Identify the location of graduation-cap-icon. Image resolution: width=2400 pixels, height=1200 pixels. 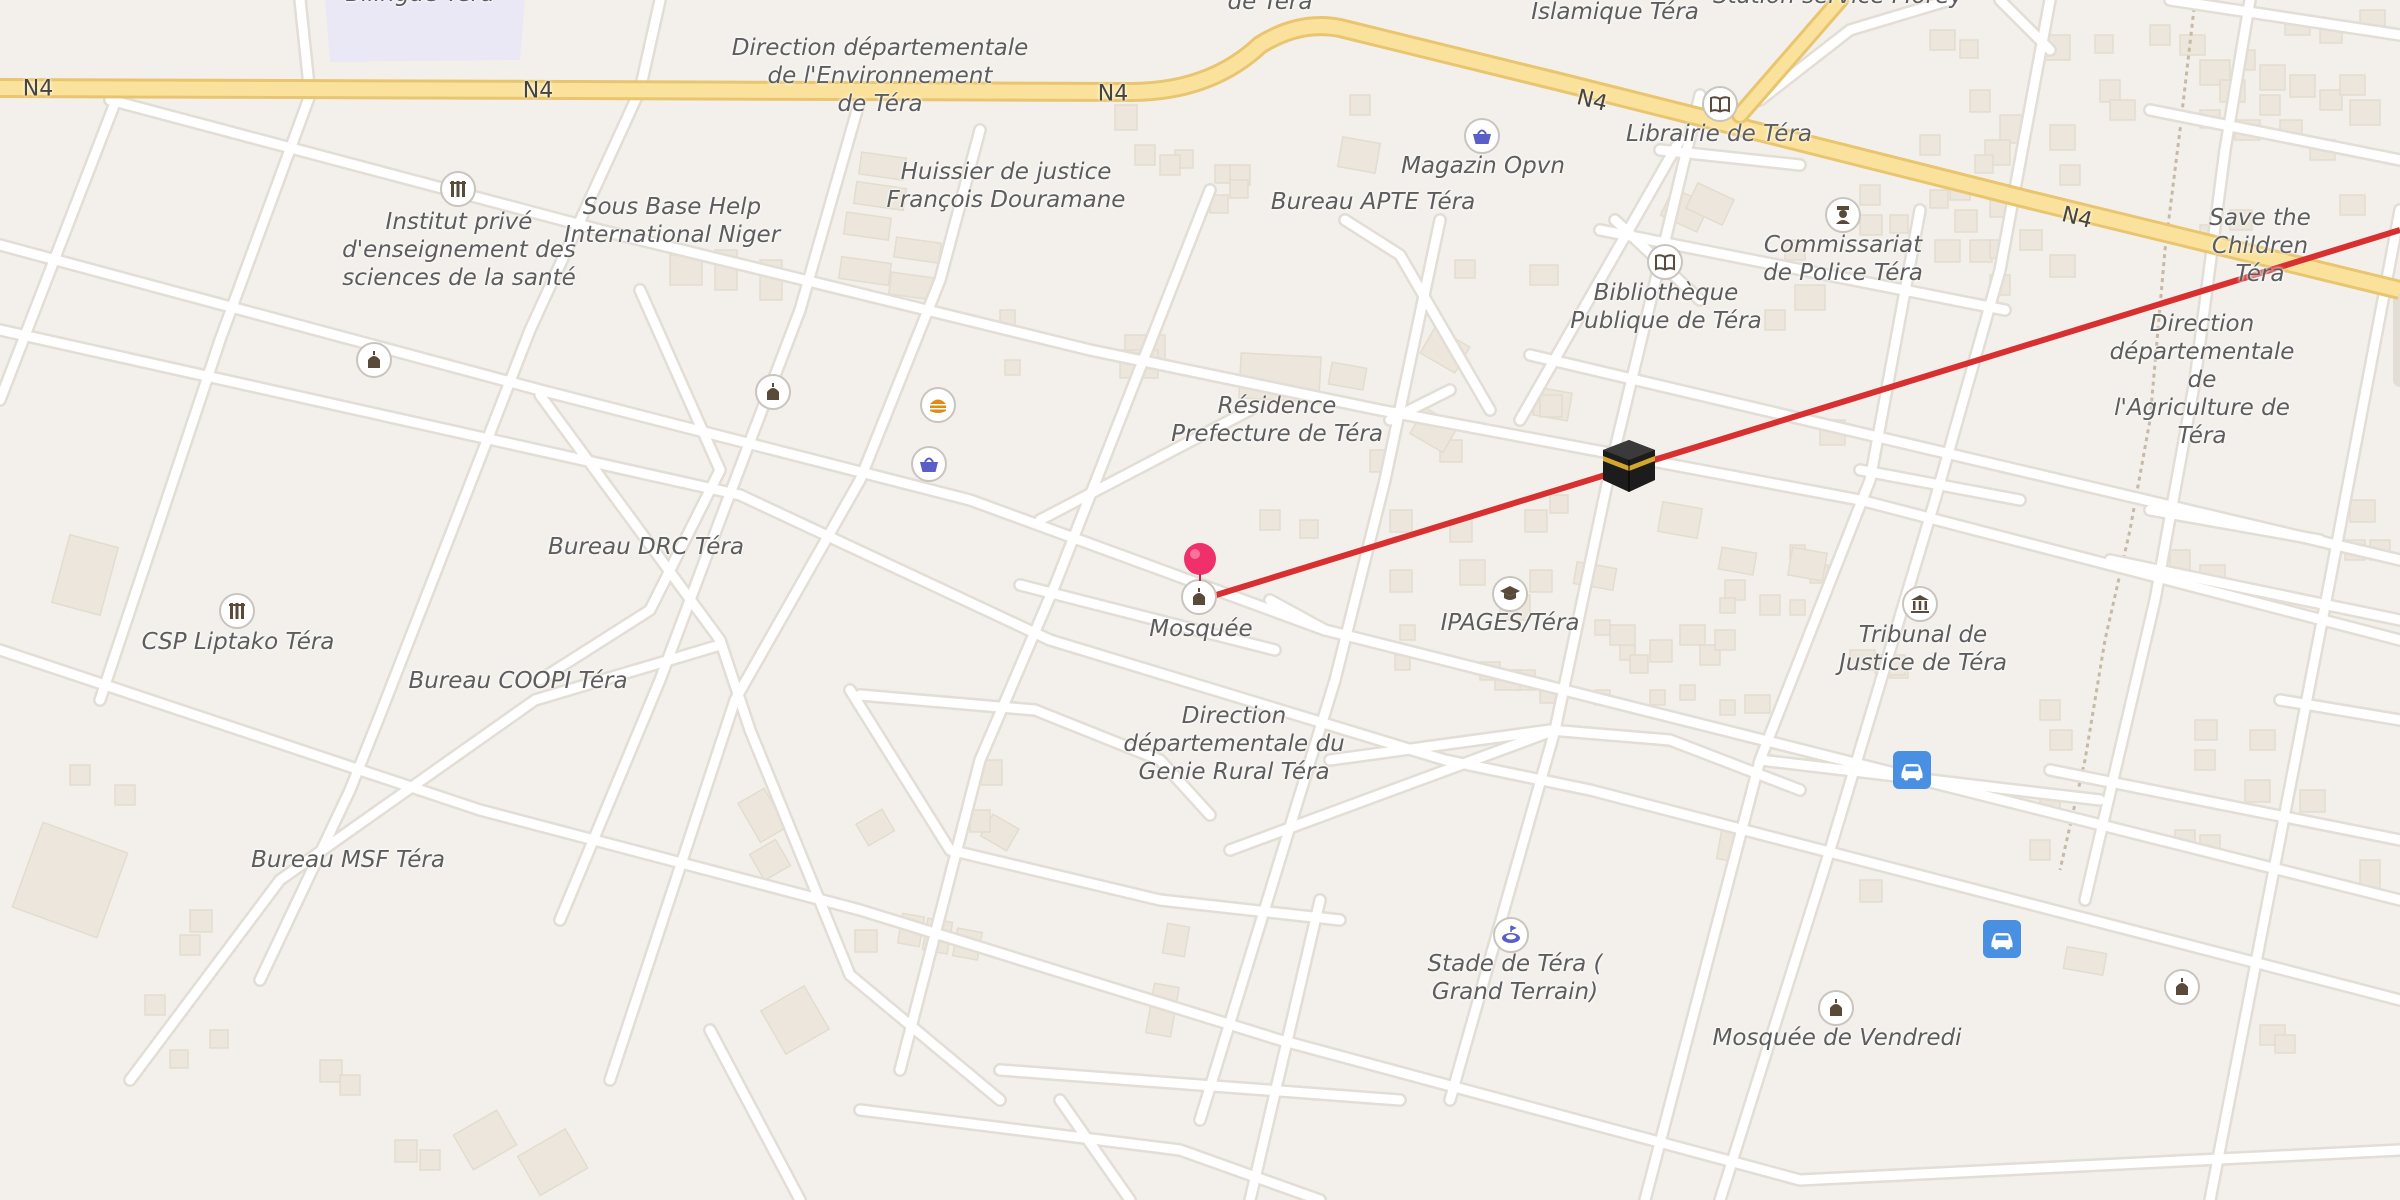
(1510, 594).